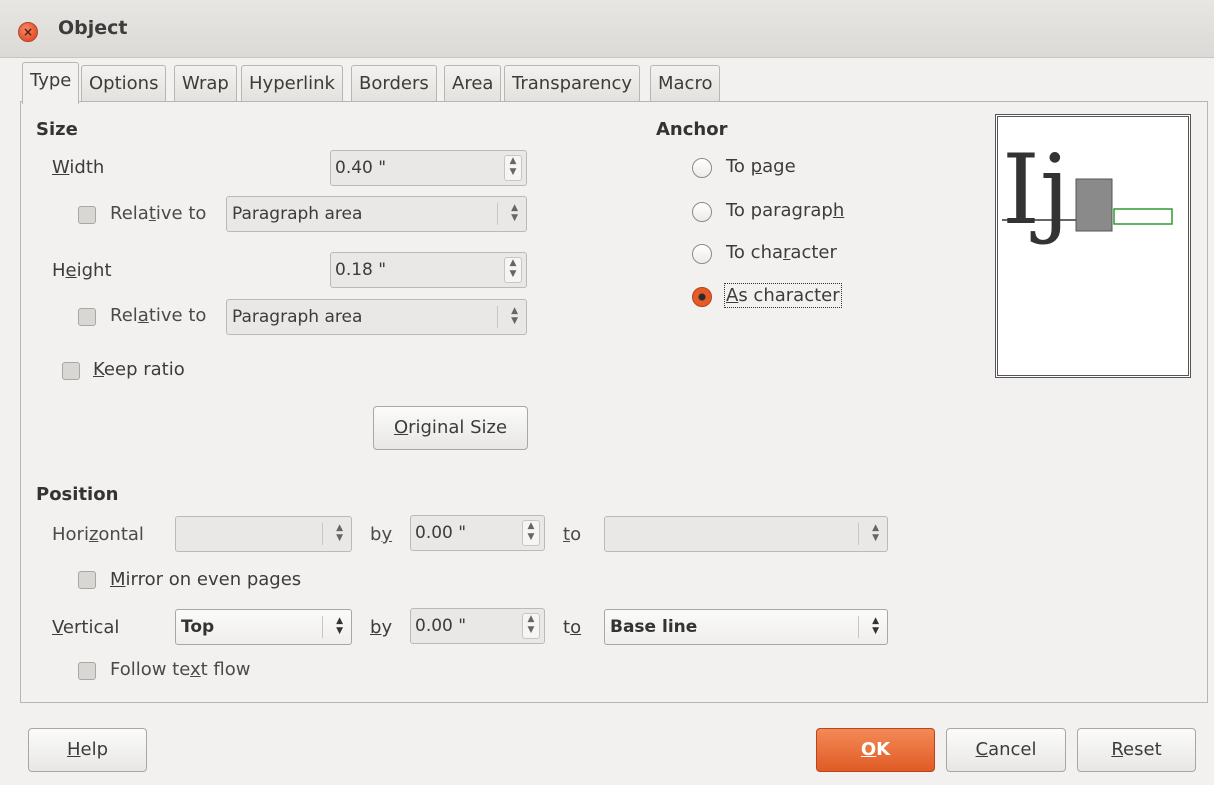 This screenshot has height=785, width=1214. I want to click on ok-button: OK, so click(875, 750).